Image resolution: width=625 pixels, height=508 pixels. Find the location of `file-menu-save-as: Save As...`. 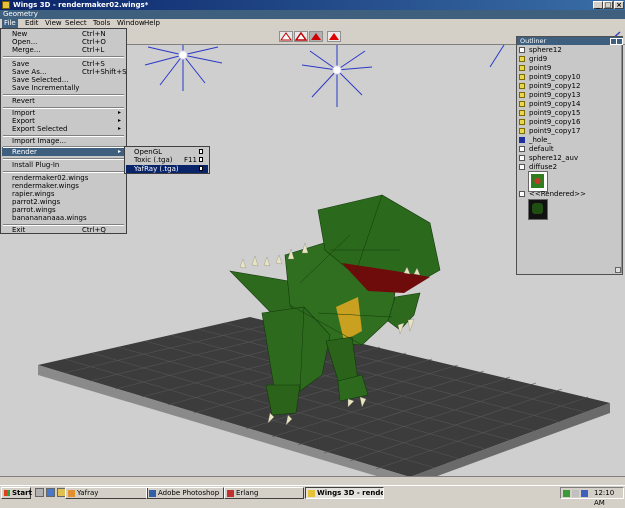

file-menu-save-as: Save As... is located at coordinates (29, 72).